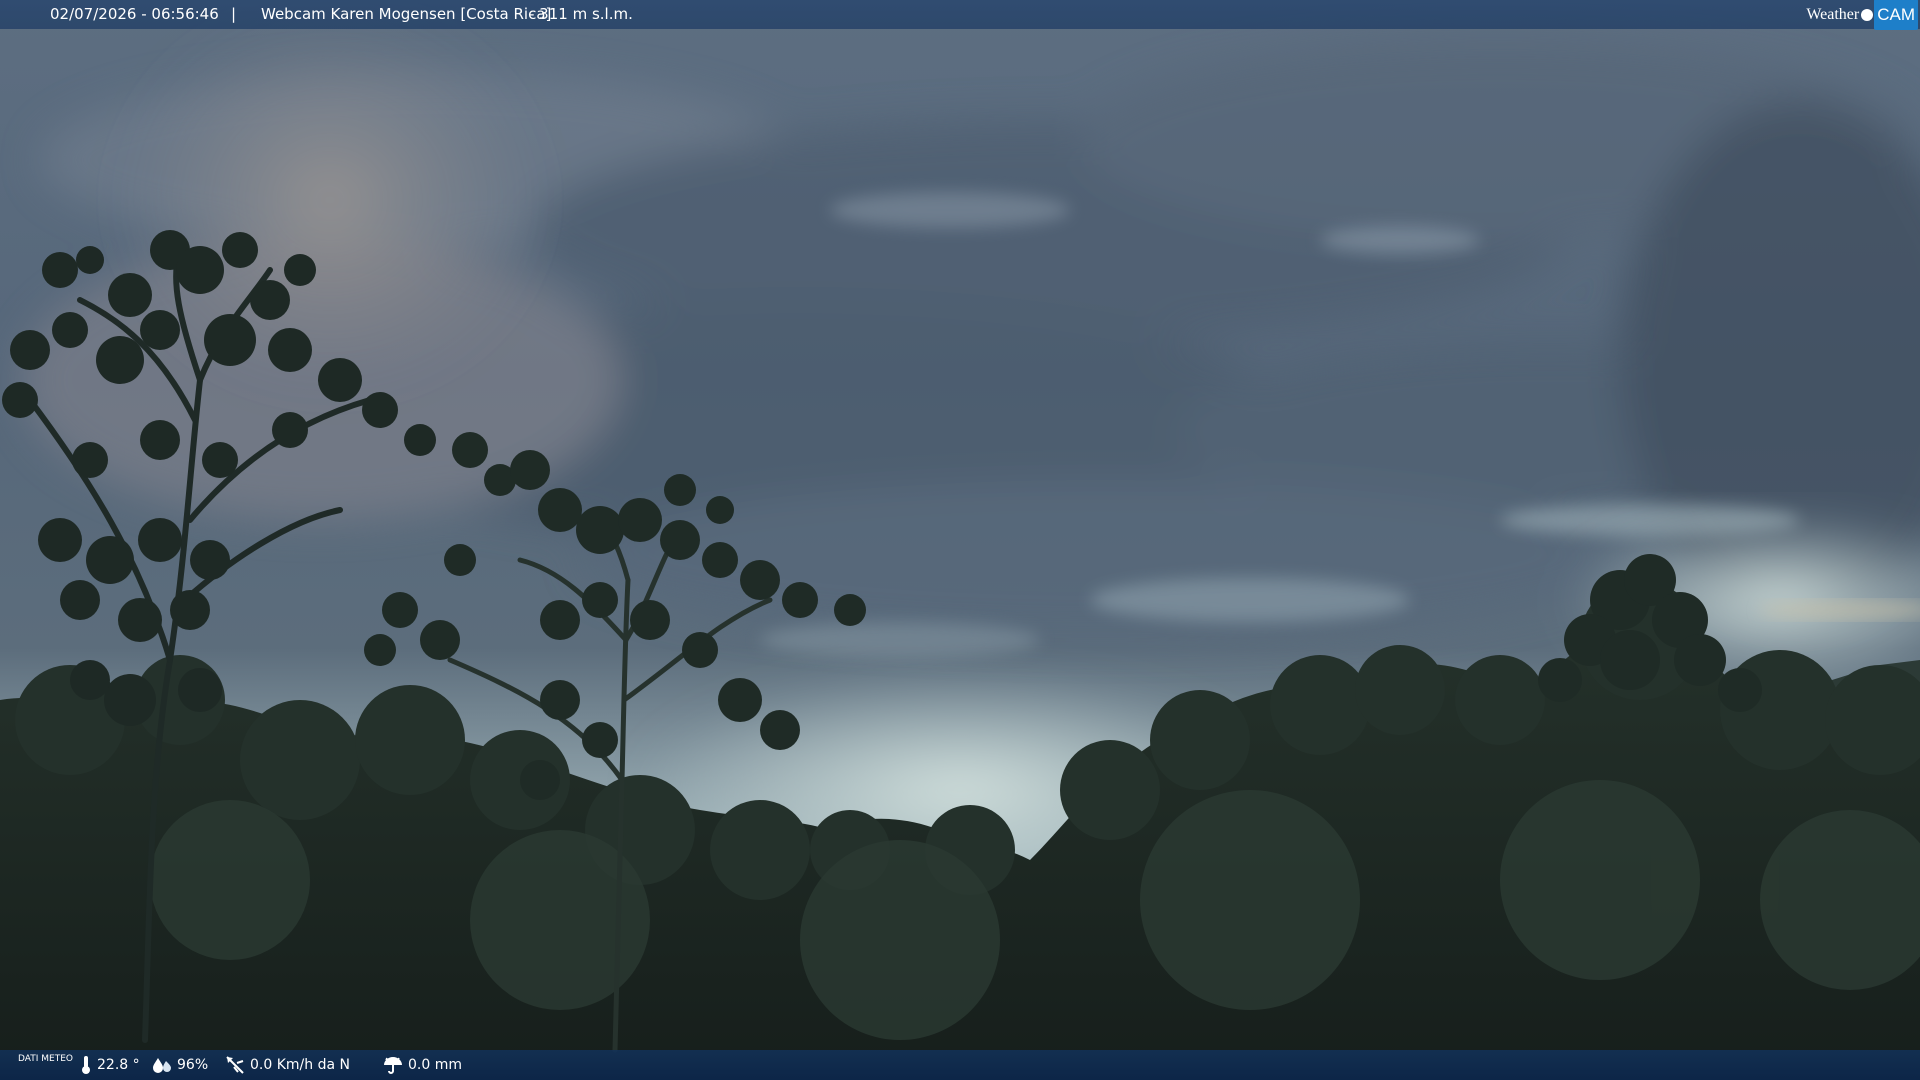 The image size is (1920, 1080). What do you see at coordinates (393, 1065) in the screenshot?
I see `rain-umbrella-icon` at bounding box center [393, 1065].